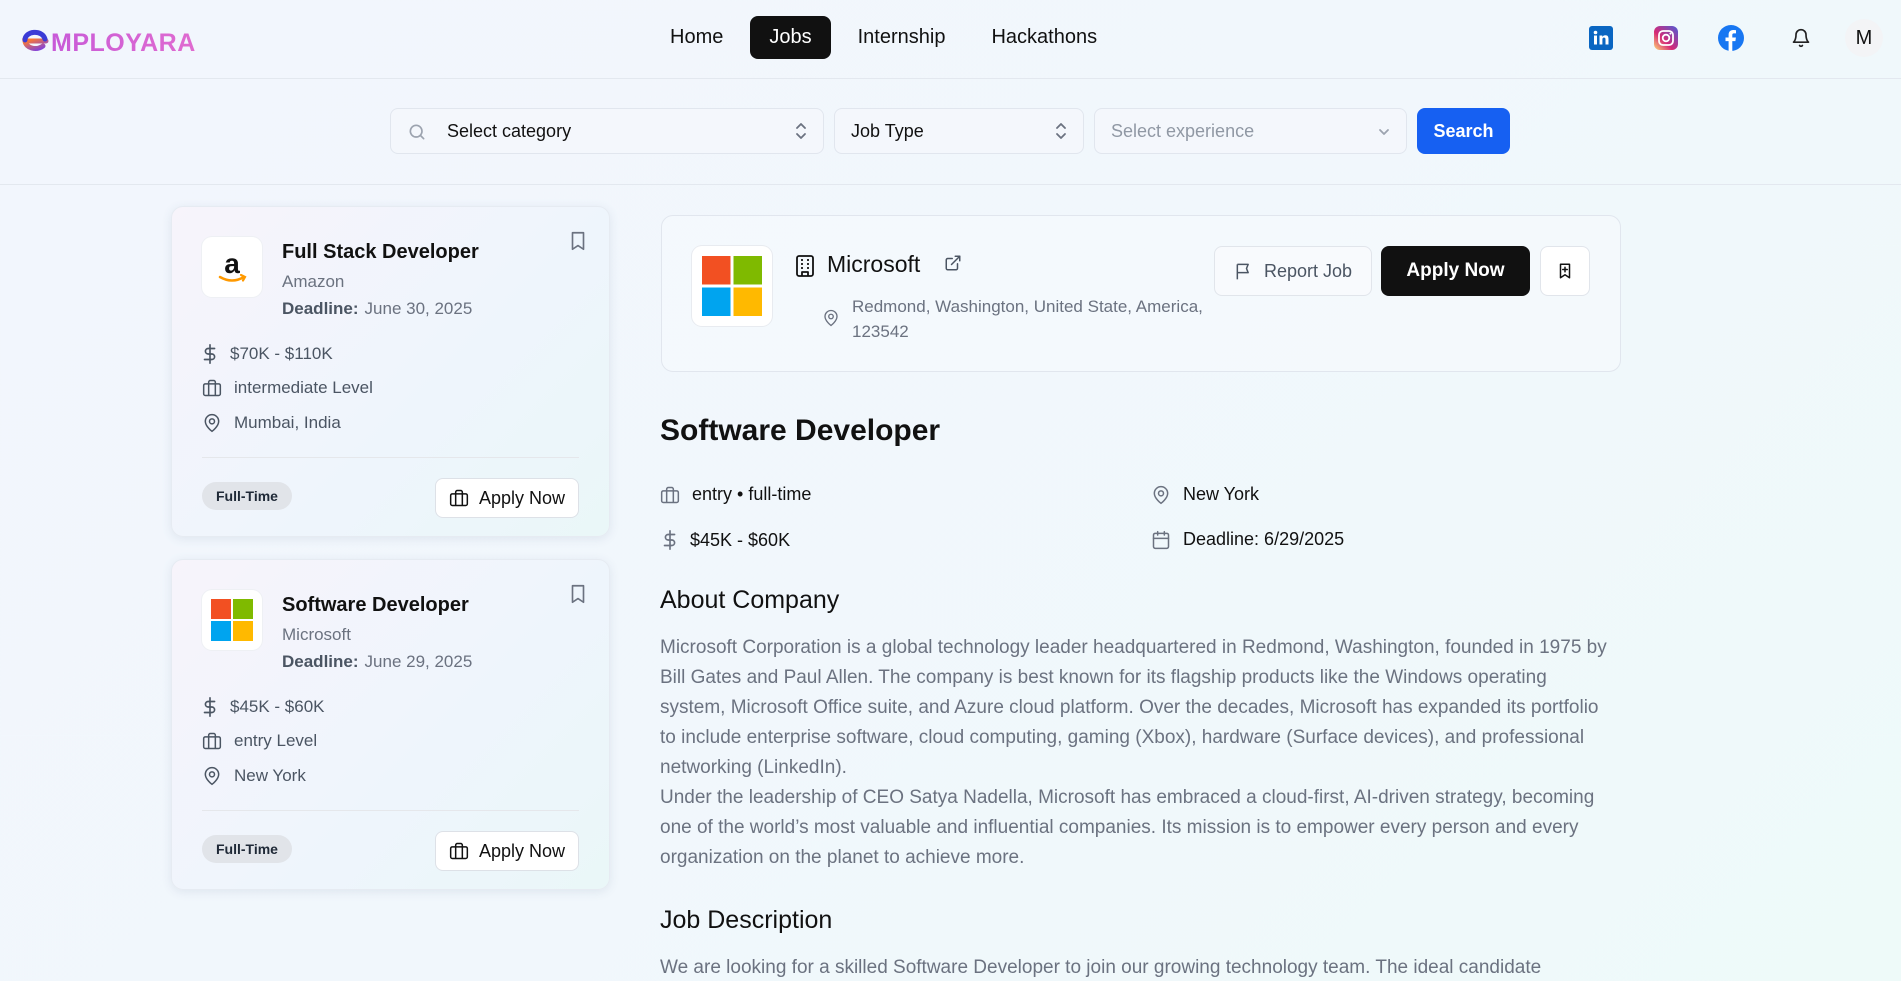 The image size is (1901, 981). I want to click on nav-hackathons: Hackathons, so click(1044, 37).